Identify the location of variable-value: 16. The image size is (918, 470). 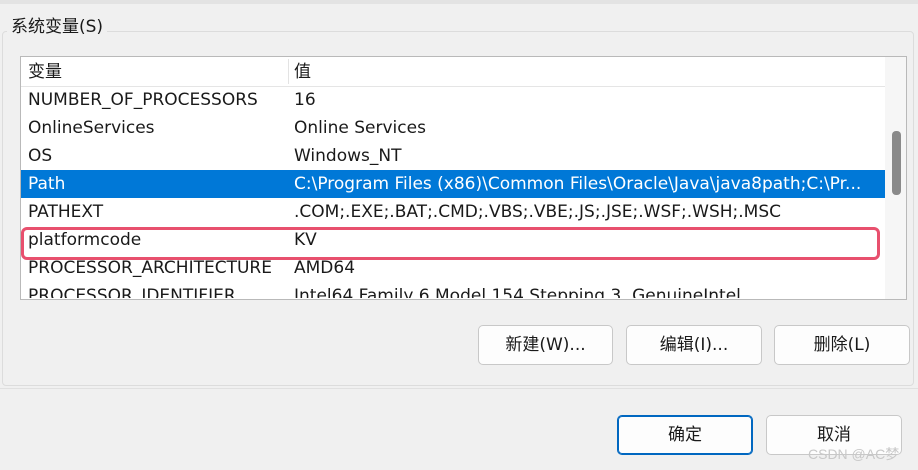
(305, 100).